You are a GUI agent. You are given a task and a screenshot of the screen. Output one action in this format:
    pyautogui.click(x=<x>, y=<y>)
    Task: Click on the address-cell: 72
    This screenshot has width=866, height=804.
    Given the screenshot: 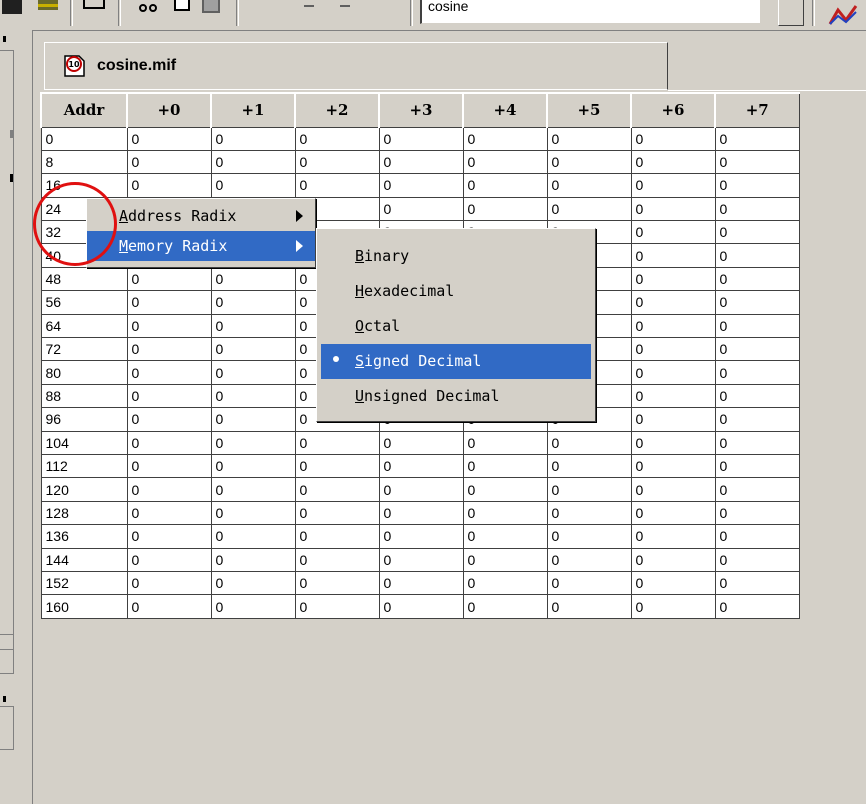 What is the action you would take?
    pyautogui.click(x=84, y=349)
    